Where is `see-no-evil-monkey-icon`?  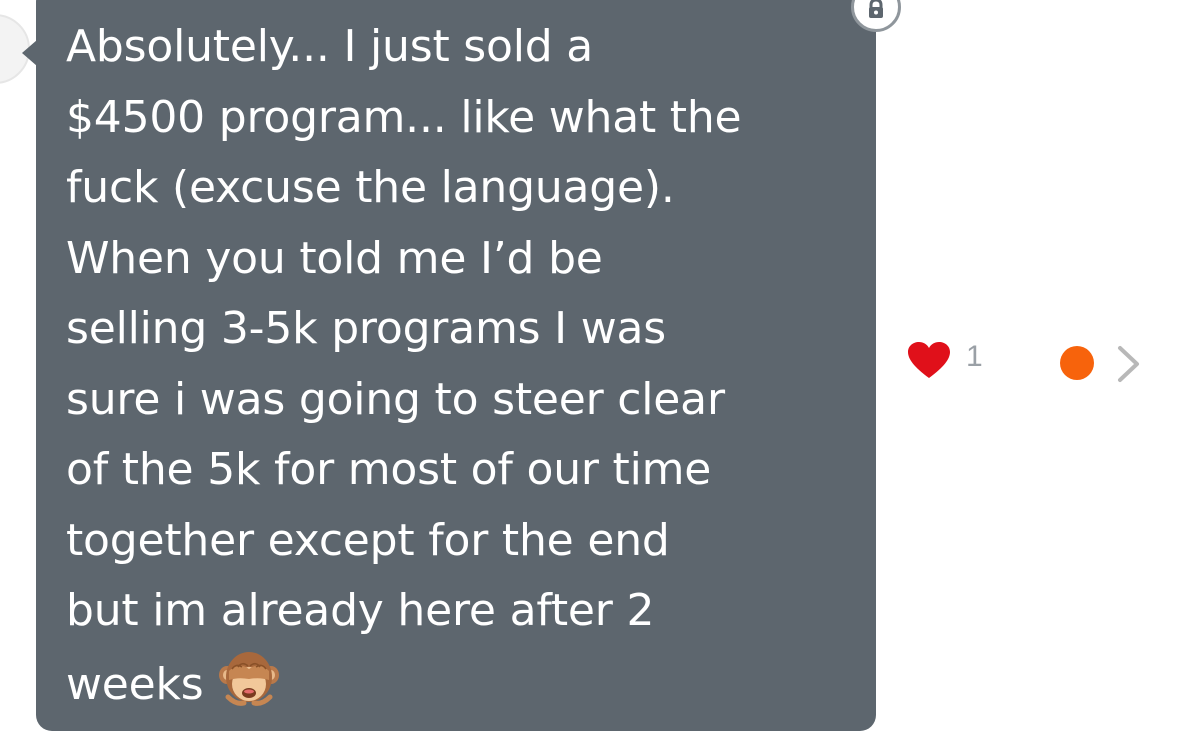
see-no-evil-monkey-icon is located at coordinates (249, 680).